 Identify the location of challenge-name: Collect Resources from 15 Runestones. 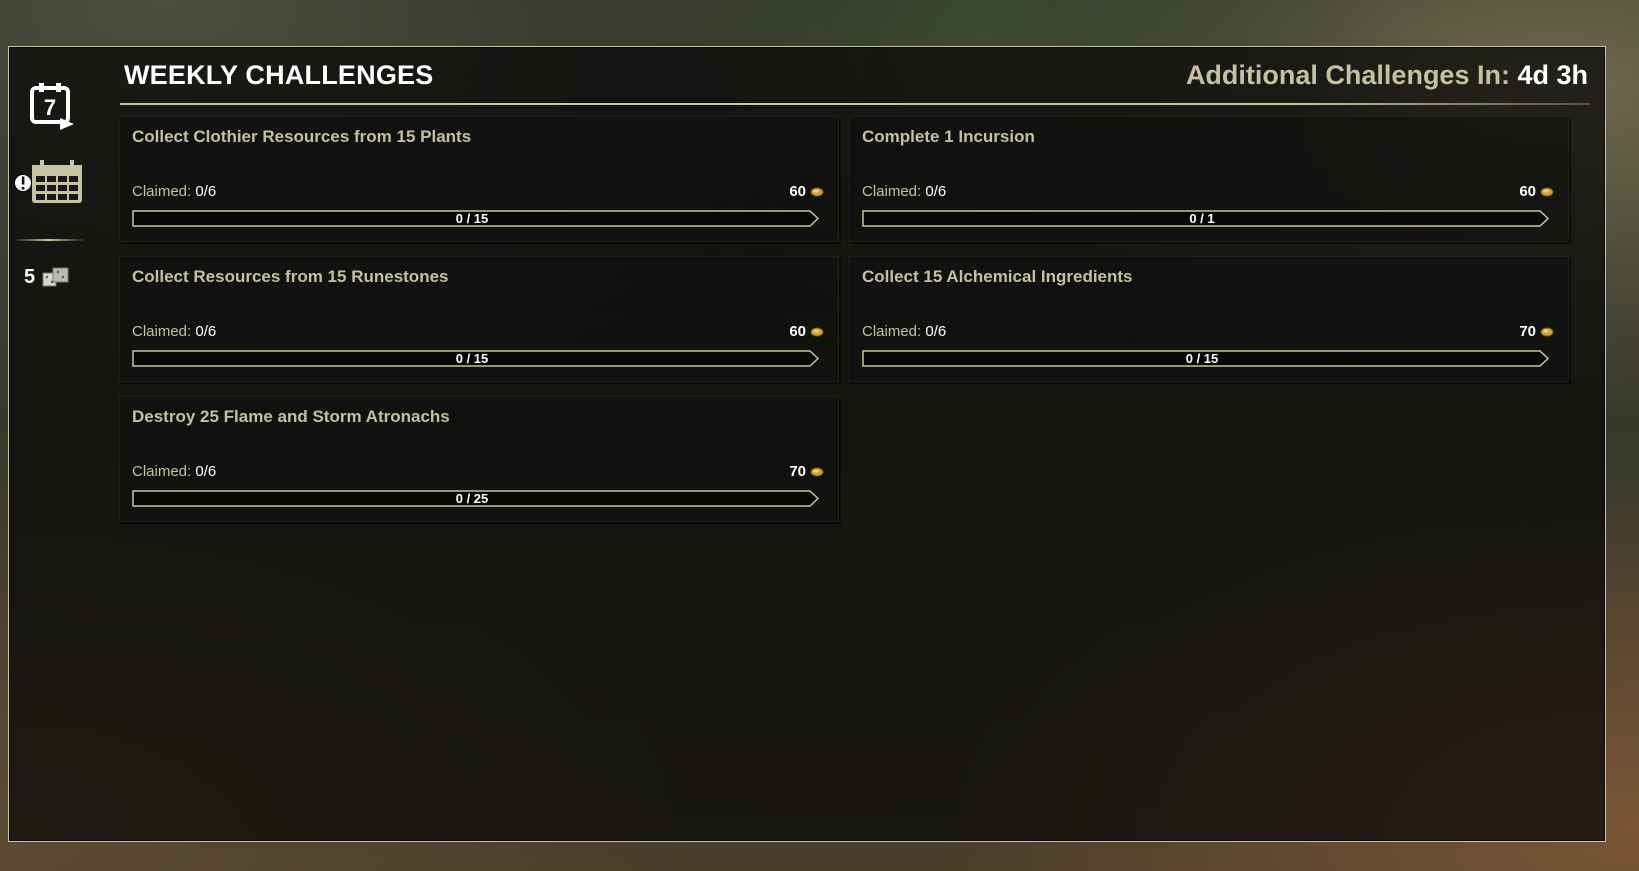
(290, 276).